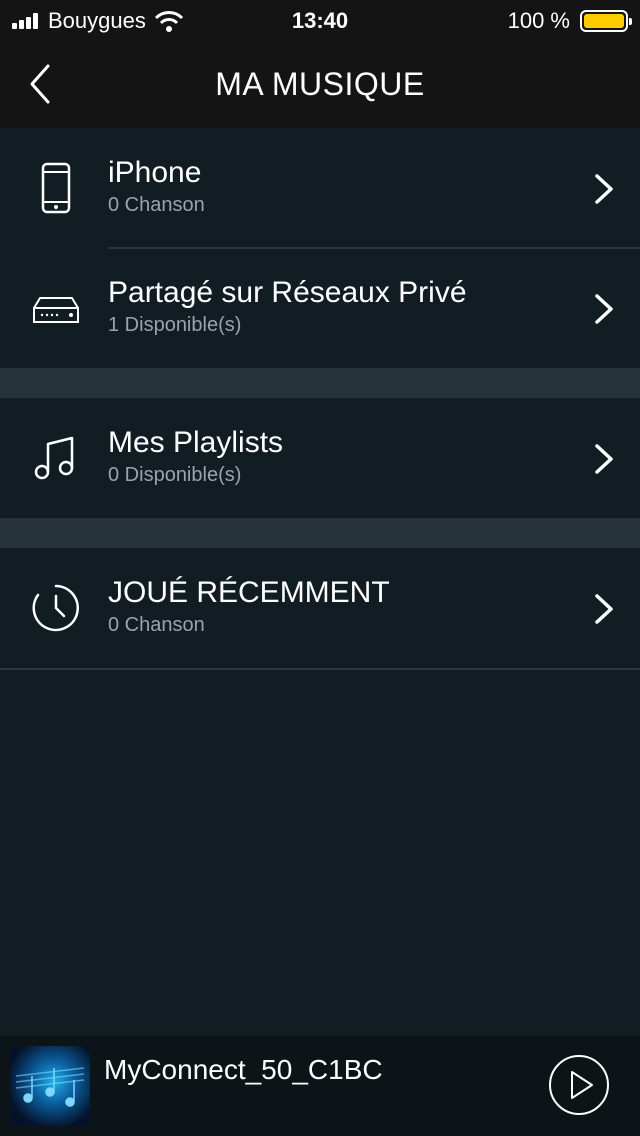  Describe the element at coordinates (56, 188) in the screenshot. I see `phone-icon` at that location.